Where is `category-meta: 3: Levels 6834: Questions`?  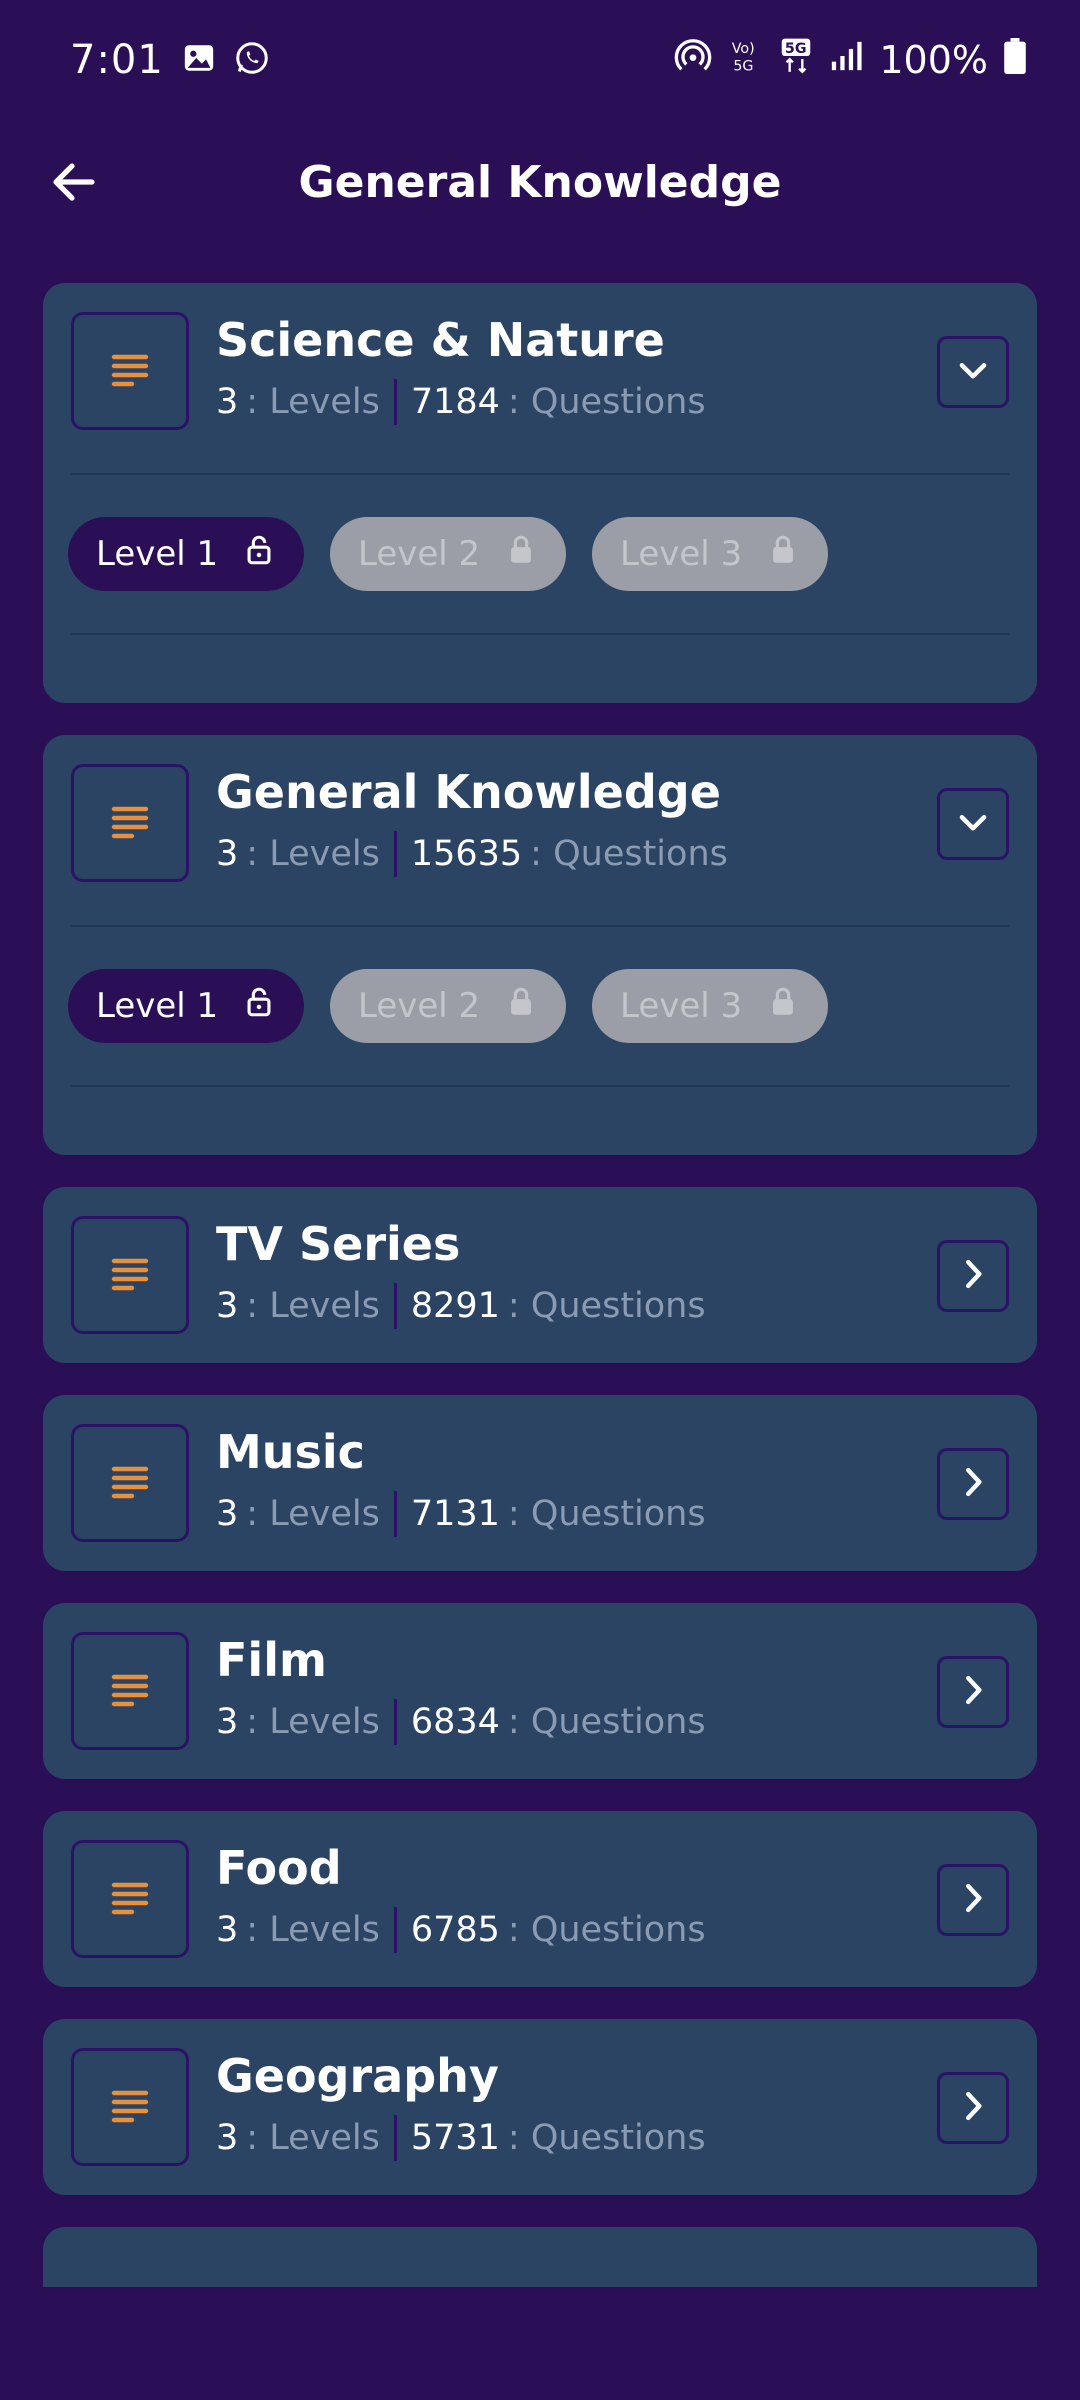
category-meta: 3: Levels 6834: Questions is located at coordinates (461, 1722).